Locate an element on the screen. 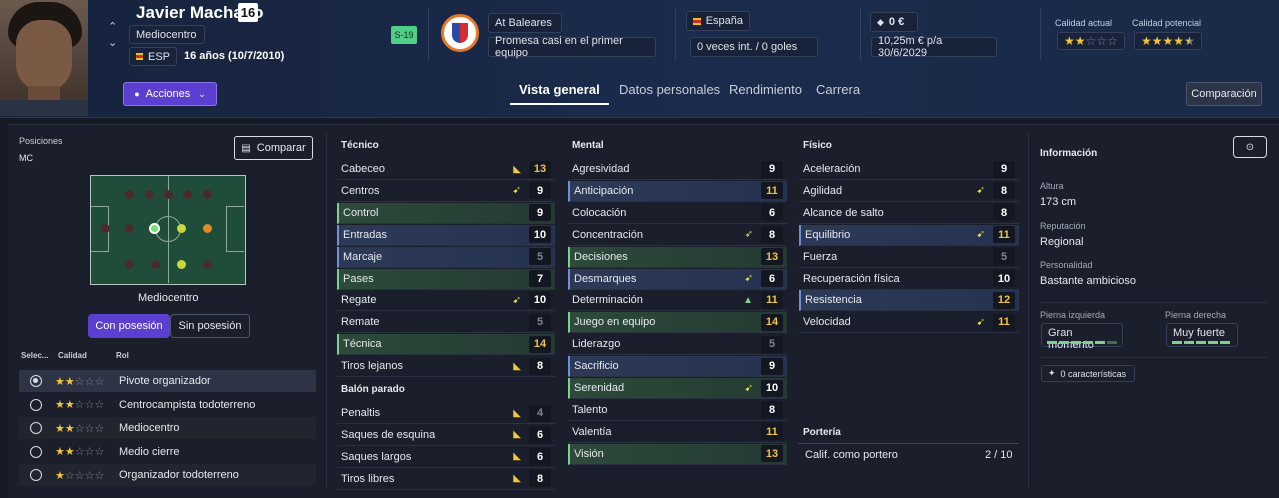 This screenshot has height=498, width=1279. attribute-row: Recuperación física 10 is located at coordinates (909, 279).